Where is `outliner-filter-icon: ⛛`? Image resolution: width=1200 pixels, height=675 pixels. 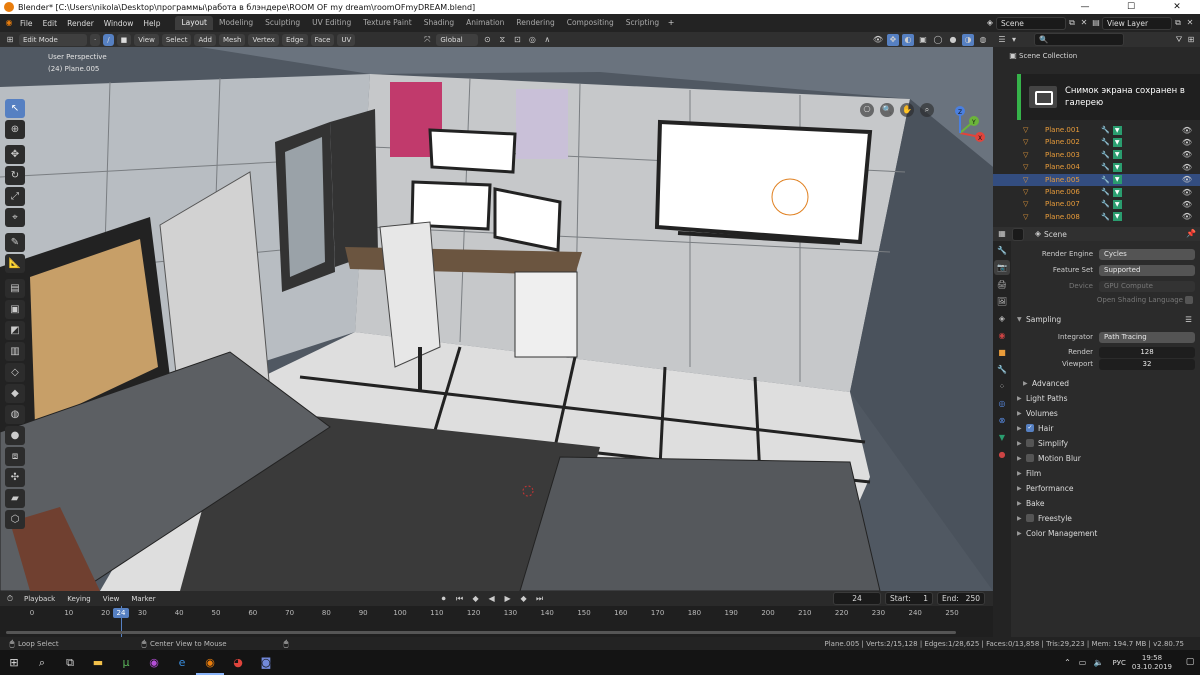
outliner-filter-icon: ⛛ is located at coordinates (1179, 40).